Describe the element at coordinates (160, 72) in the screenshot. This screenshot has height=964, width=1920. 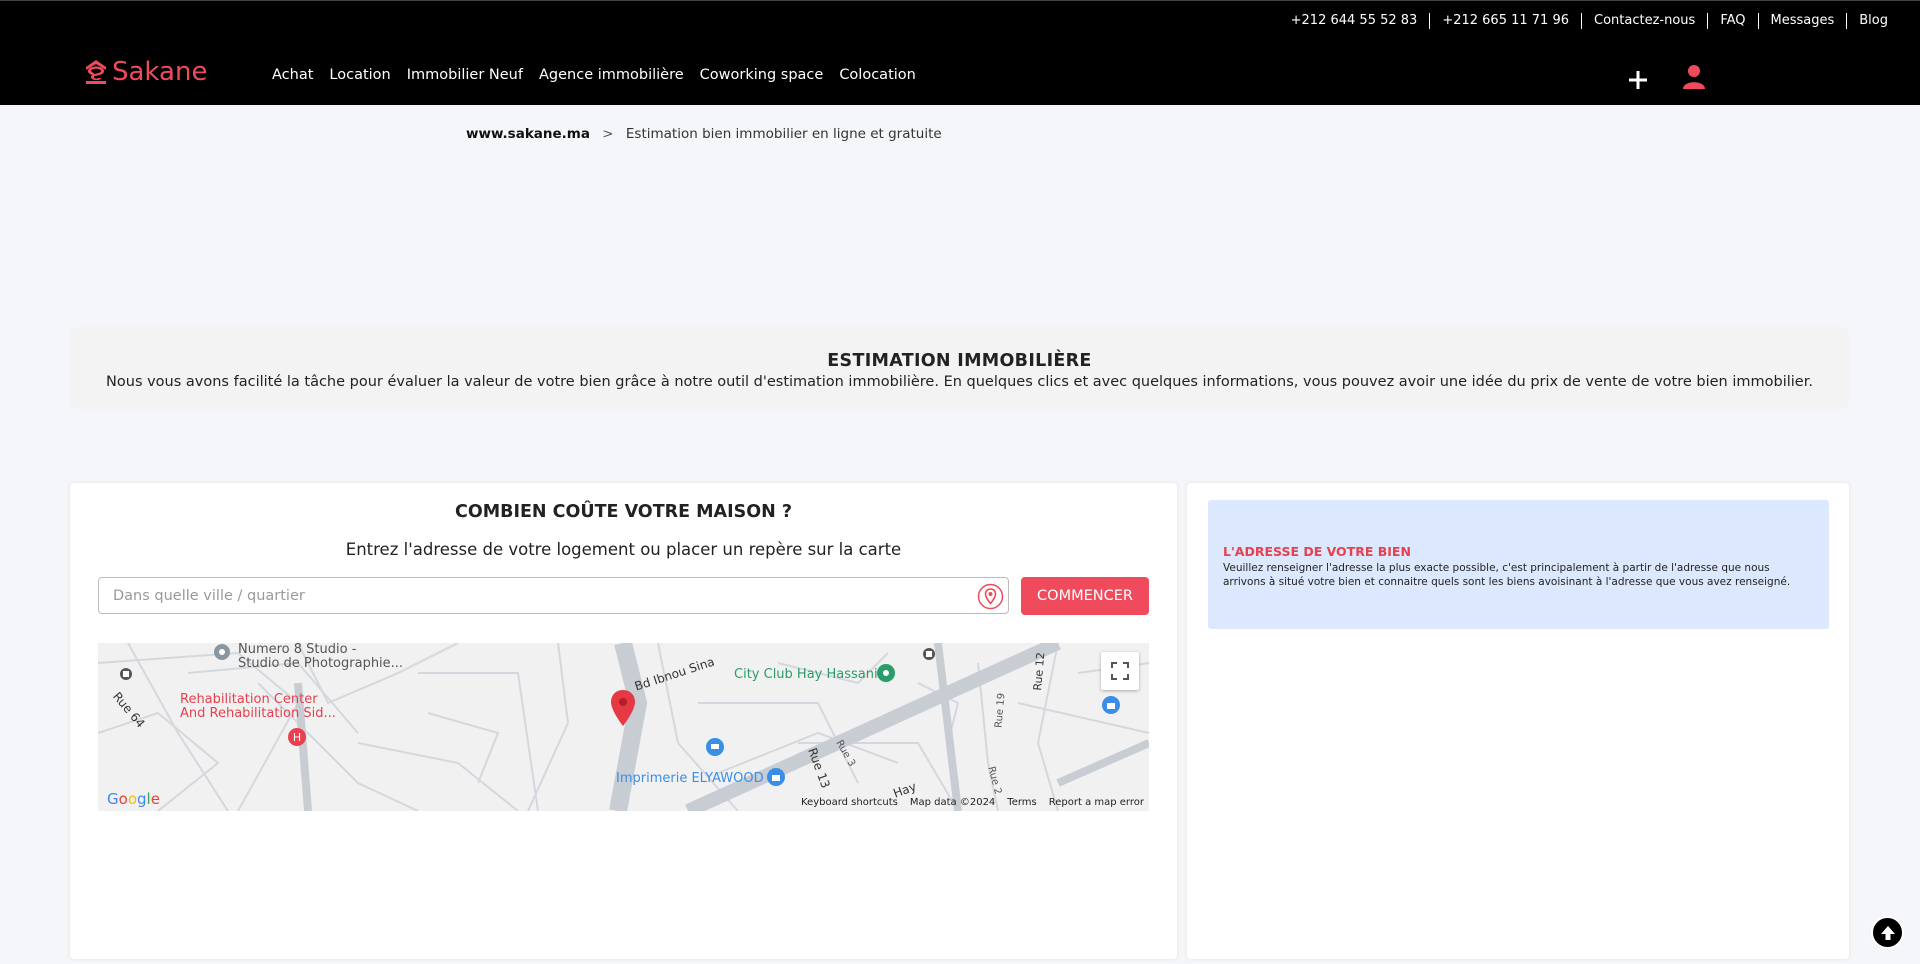
I see `logo-text: Sakane` at that location.